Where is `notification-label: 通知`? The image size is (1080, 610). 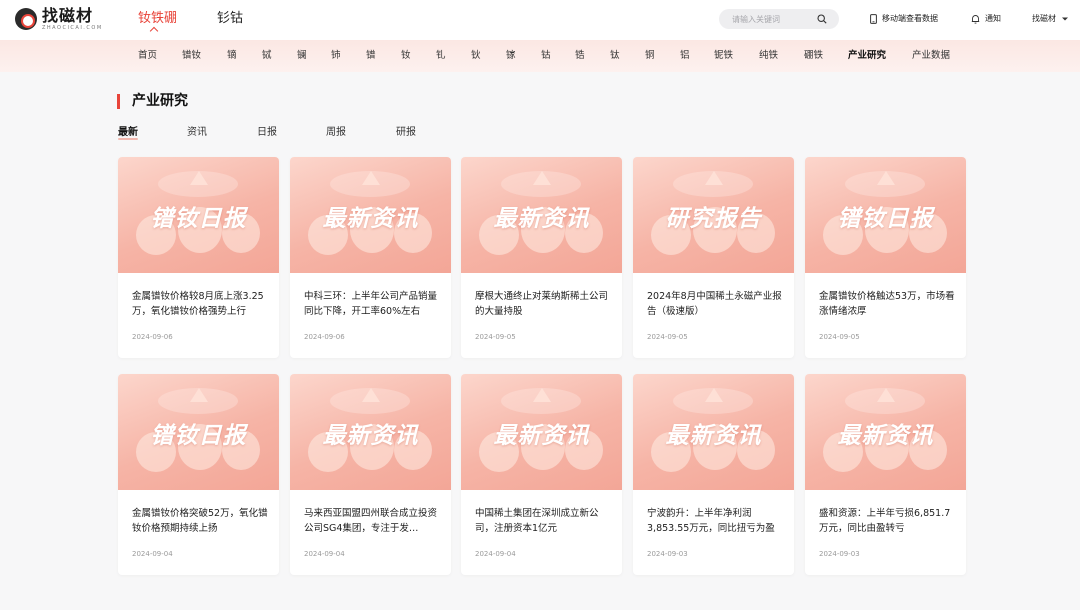 notification-label: 通知 is located at coordinates (993, 18).